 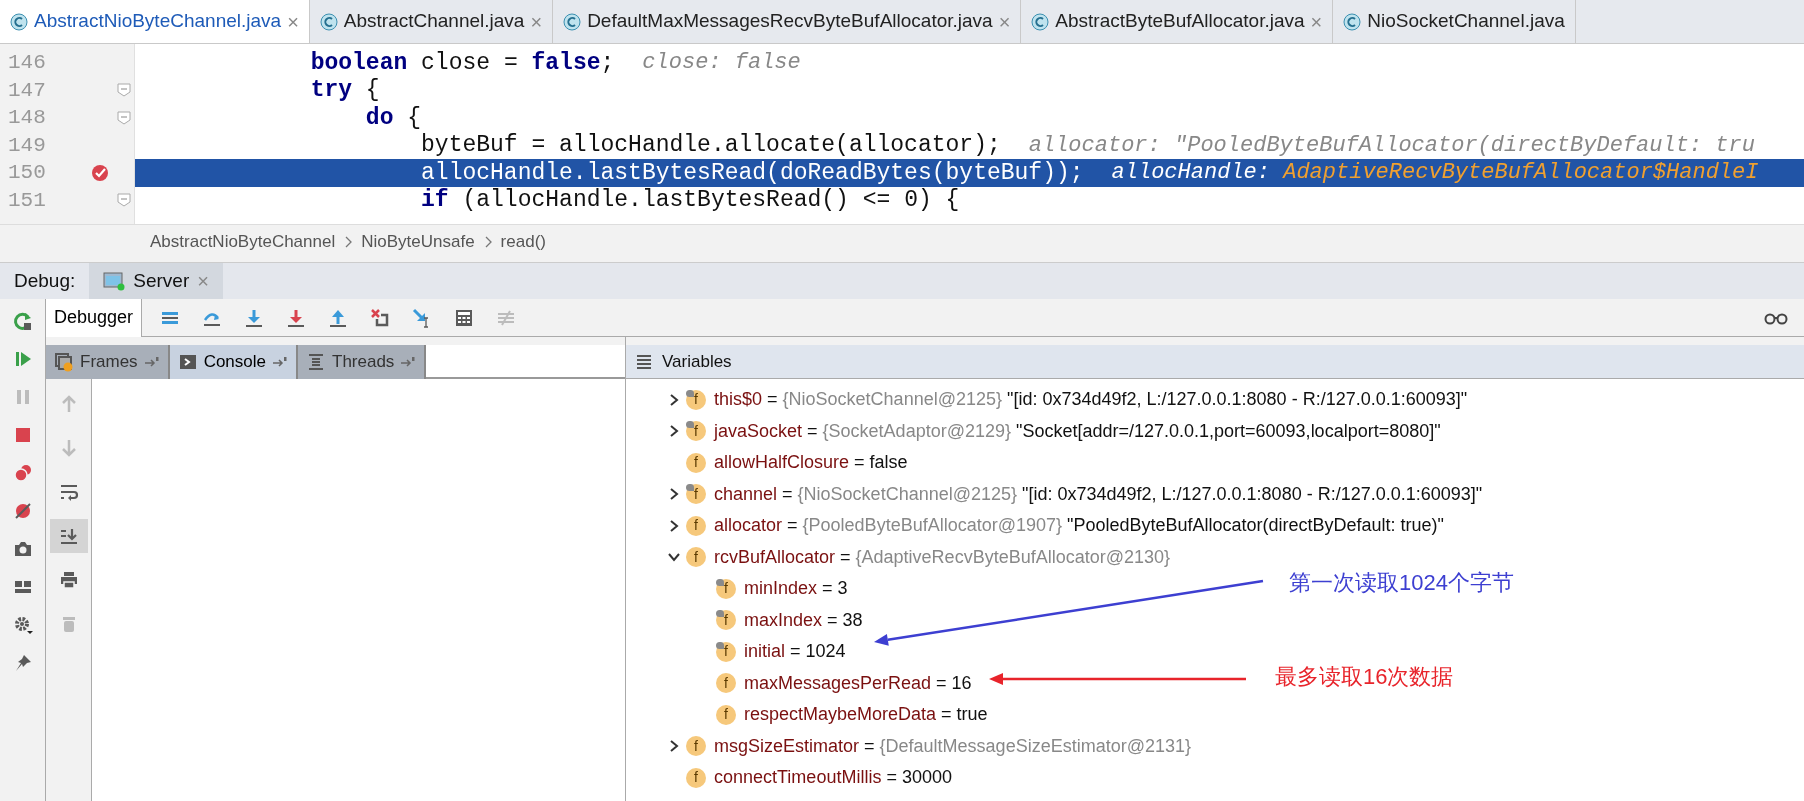 I want to click on code-line: try {, so click(x=344, y=90).